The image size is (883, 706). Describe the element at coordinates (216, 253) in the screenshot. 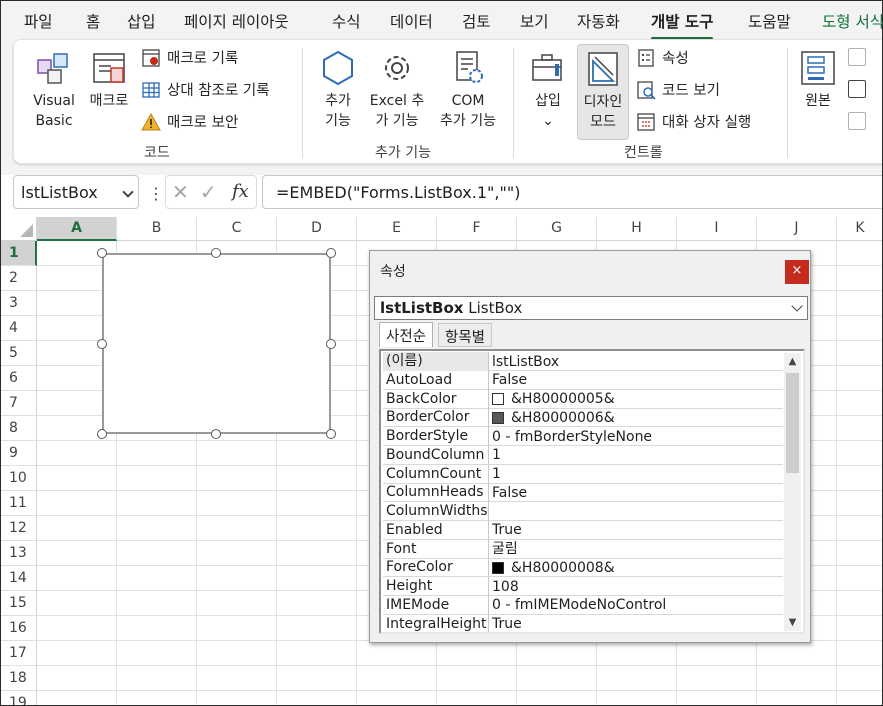

I see `resize-handle-top` at that location.